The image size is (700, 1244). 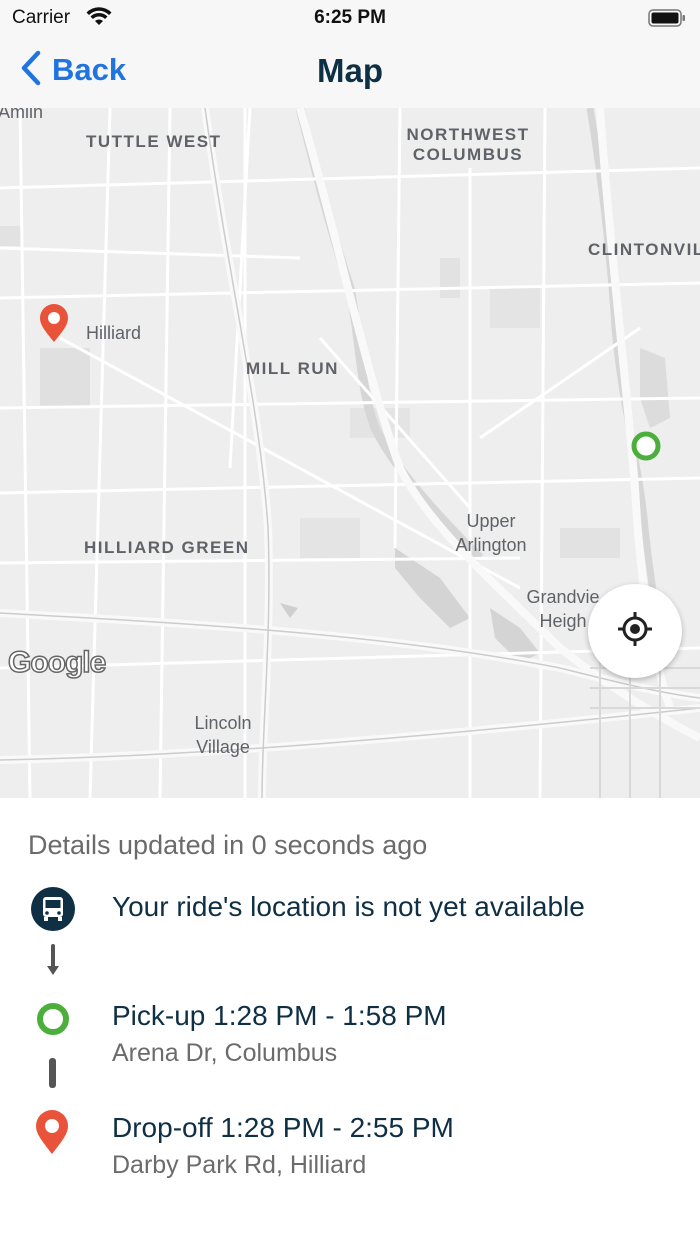 What do you see at coordinates (53, 1021) in the screenshot?
I see `pickup-circle-icon` at bounding box center [53, 1021].